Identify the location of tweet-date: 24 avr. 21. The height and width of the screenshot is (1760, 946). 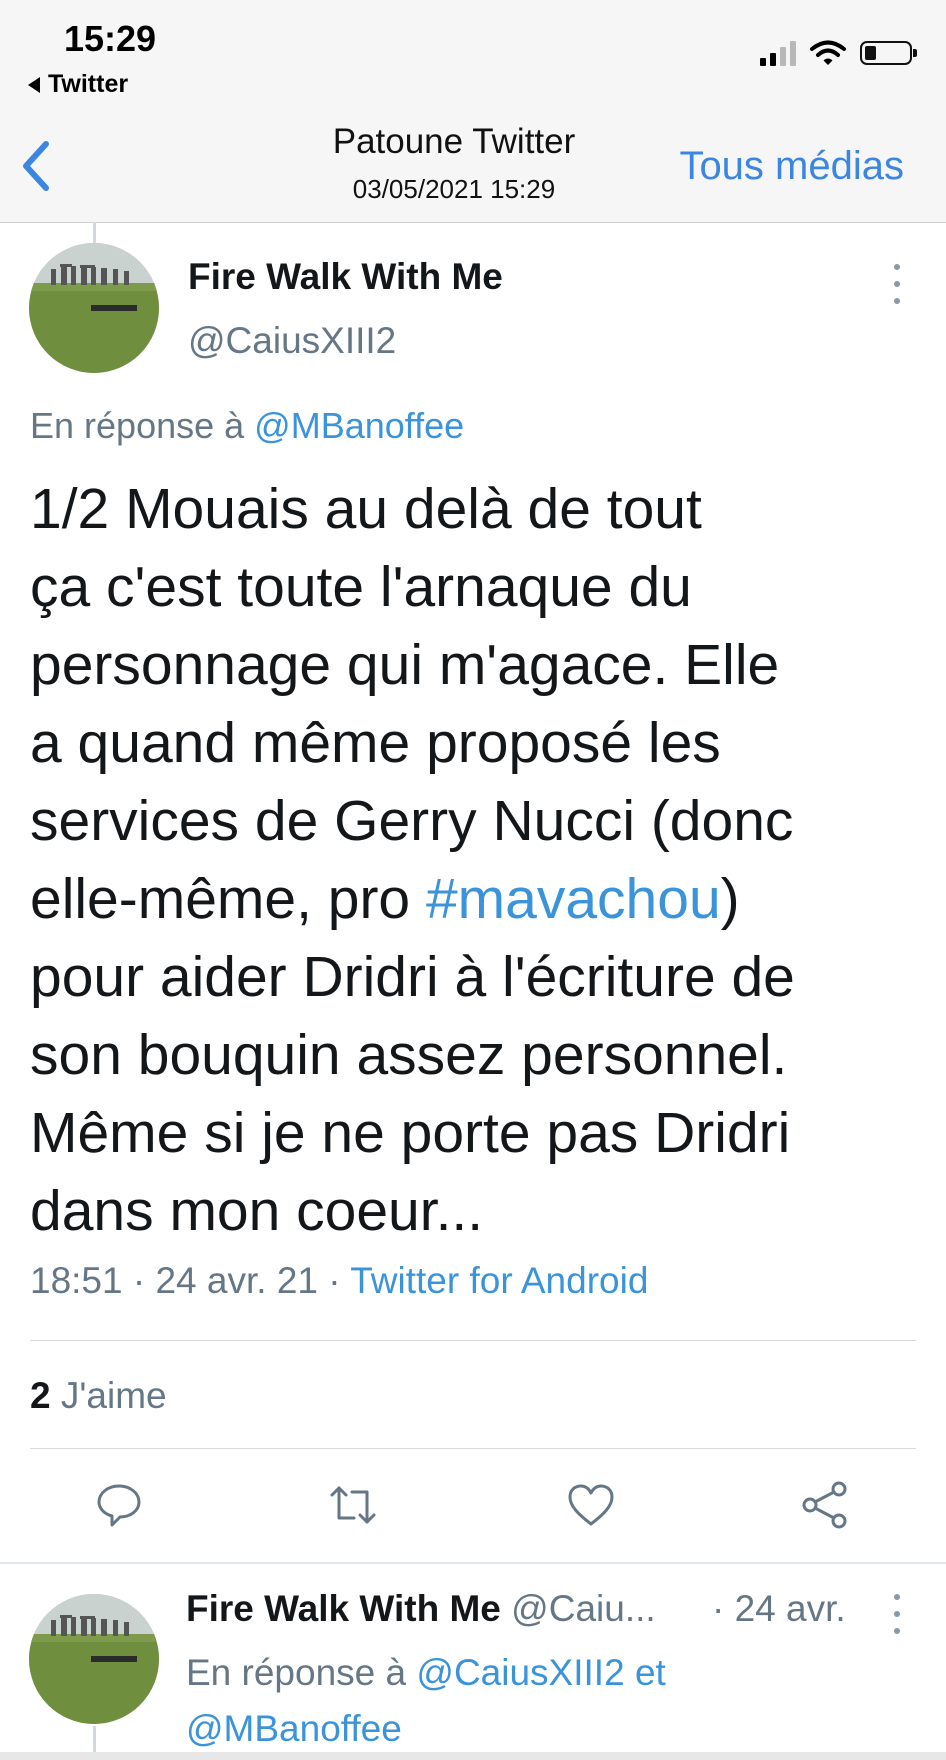
(236, 1280).